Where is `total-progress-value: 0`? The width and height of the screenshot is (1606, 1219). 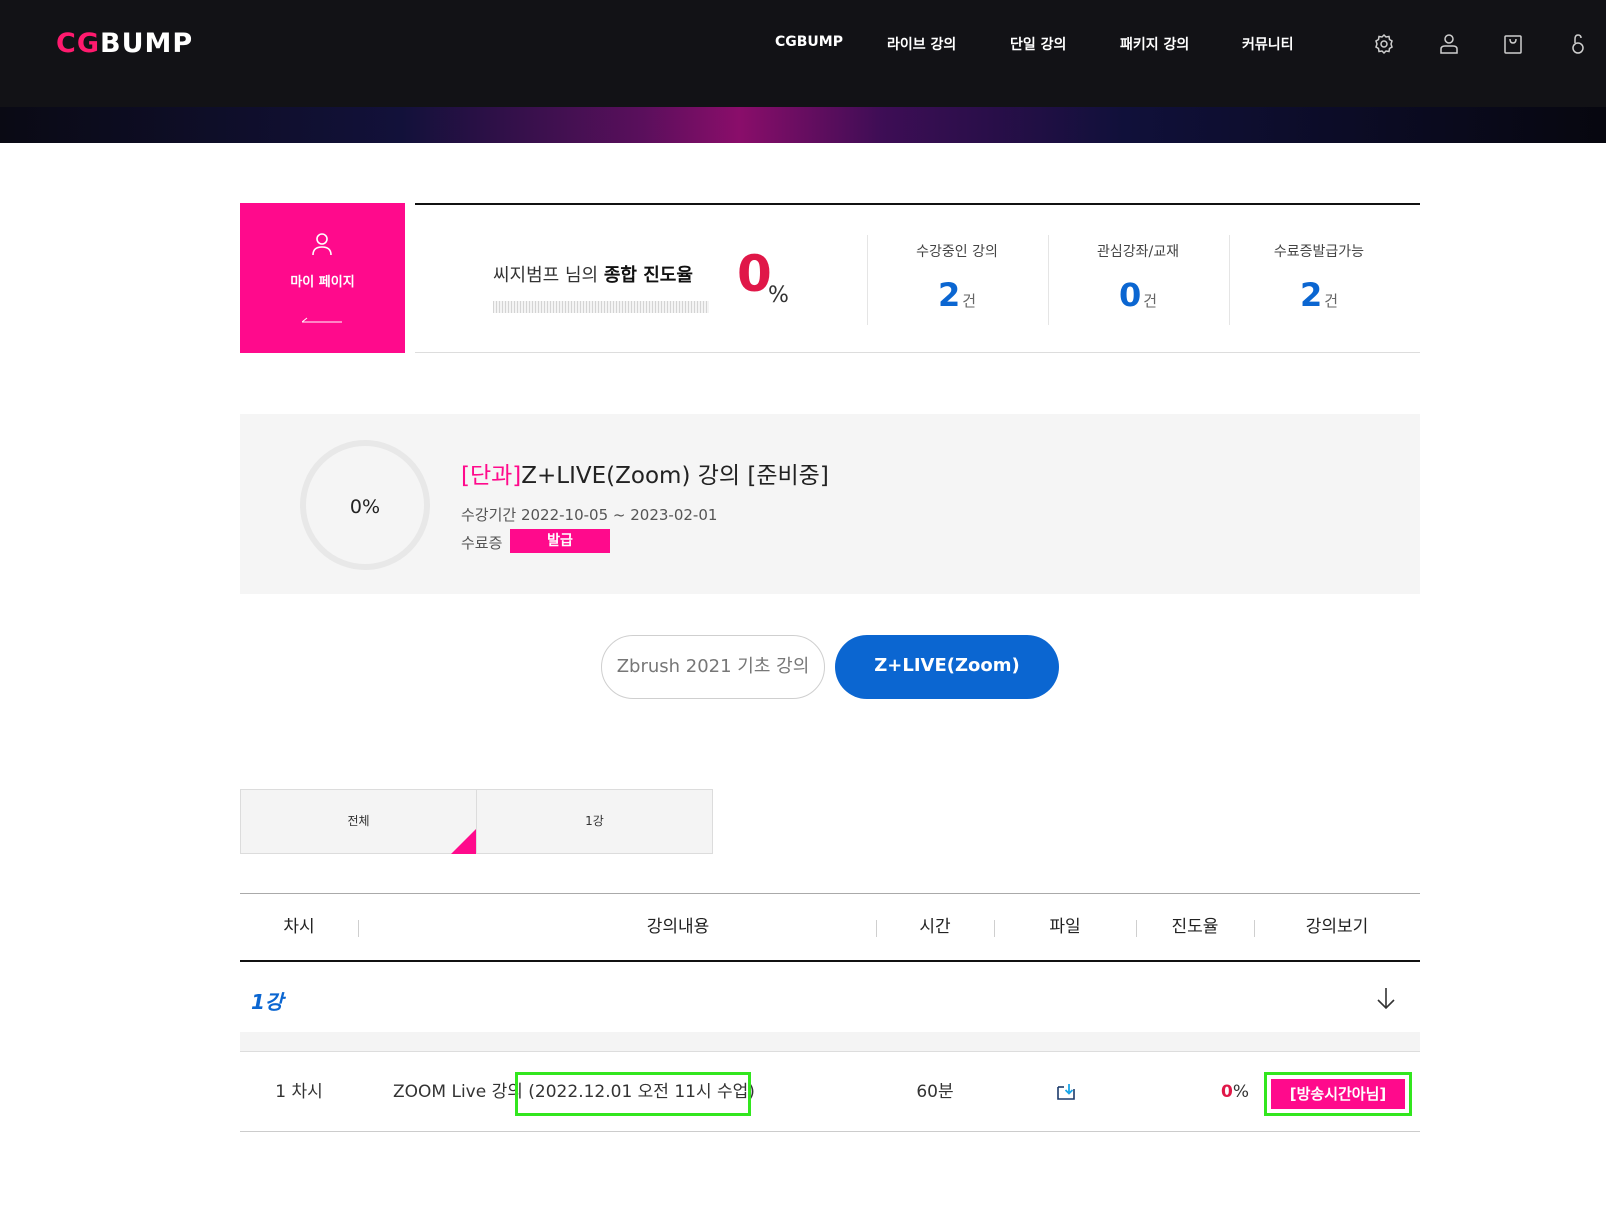
total-progress-value: 0 is located at coordinates (754, 274).